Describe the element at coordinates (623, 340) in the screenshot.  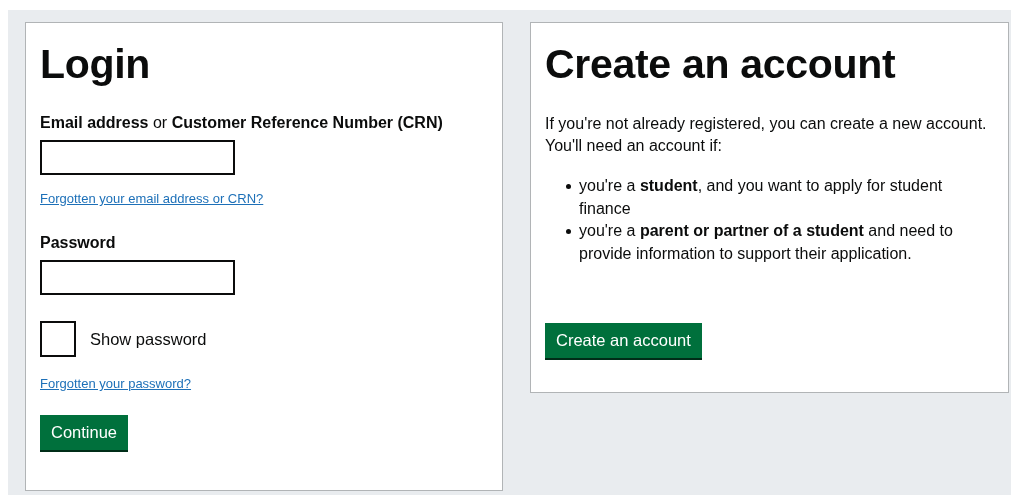
I see `create-account-button: Create an account` at that location.